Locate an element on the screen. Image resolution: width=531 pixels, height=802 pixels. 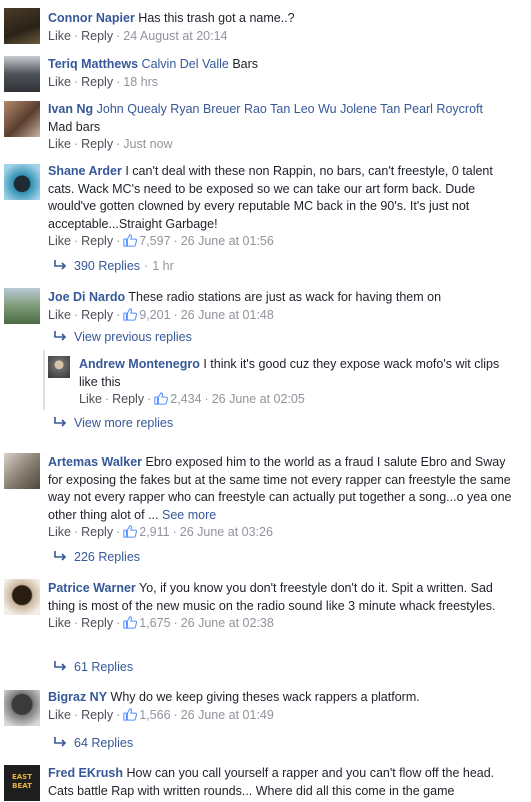
tagged-user: Calvin Del Valle is located at coordinates (185, 64).